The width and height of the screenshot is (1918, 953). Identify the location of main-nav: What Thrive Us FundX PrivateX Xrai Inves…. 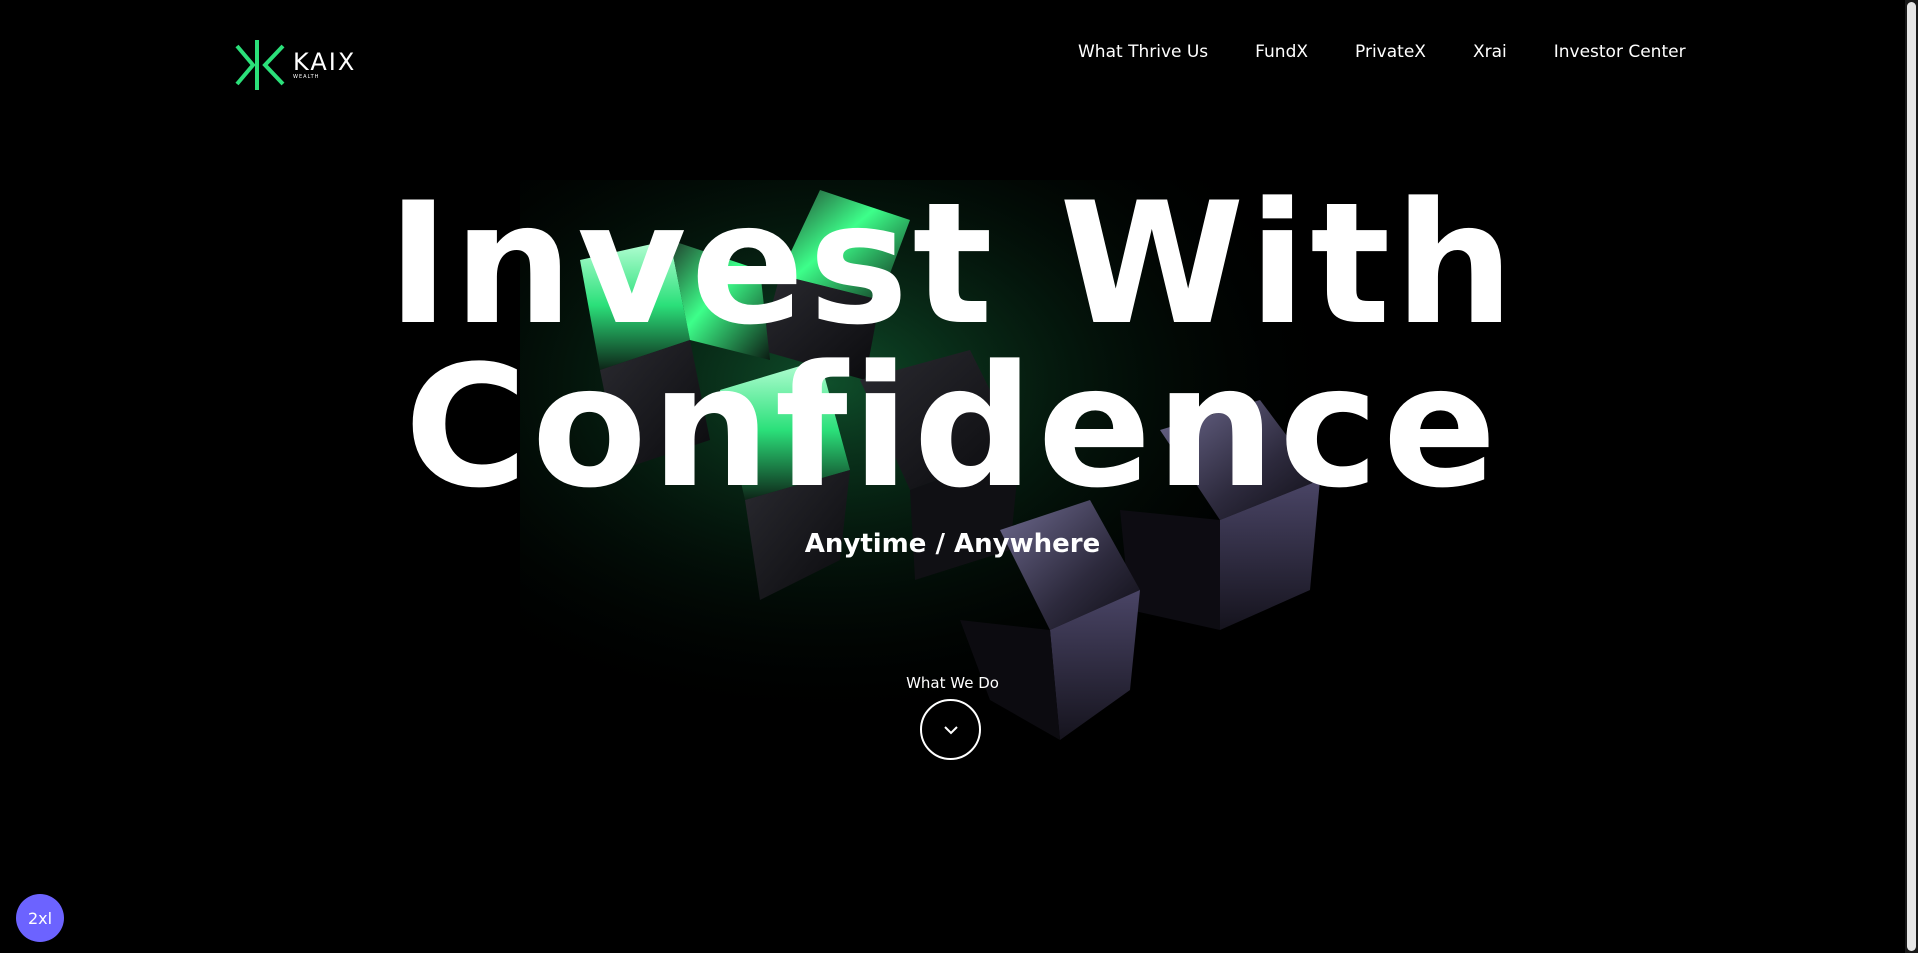
(1382, 52).